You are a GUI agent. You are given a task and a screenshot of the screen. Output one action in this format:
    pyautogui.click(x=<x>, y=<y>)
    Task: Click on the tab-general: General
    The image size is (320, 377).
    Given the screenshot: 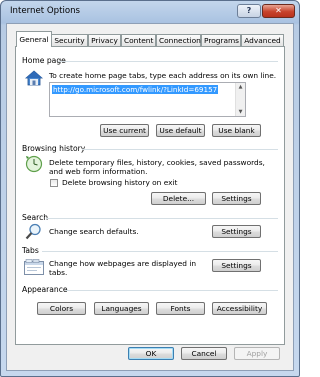 What is the action you would take?
    pyautogui.click(x=34, y=39)
    